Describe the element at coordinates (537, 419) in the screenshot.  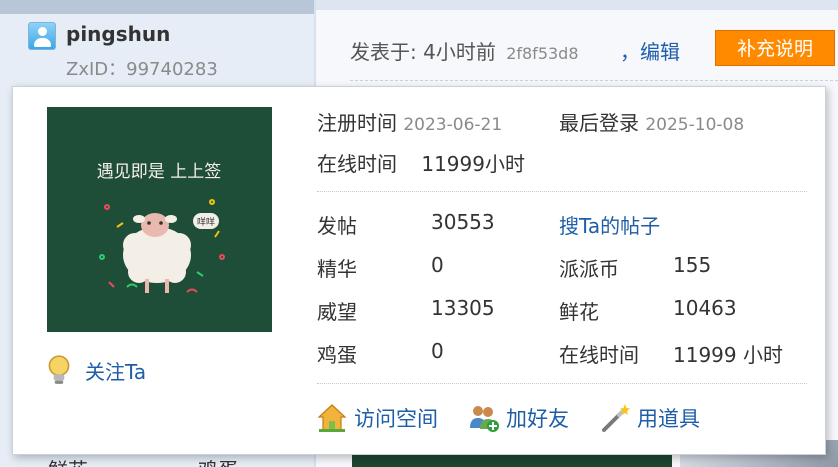
I see `add-friend-label: 加好友` at that location.